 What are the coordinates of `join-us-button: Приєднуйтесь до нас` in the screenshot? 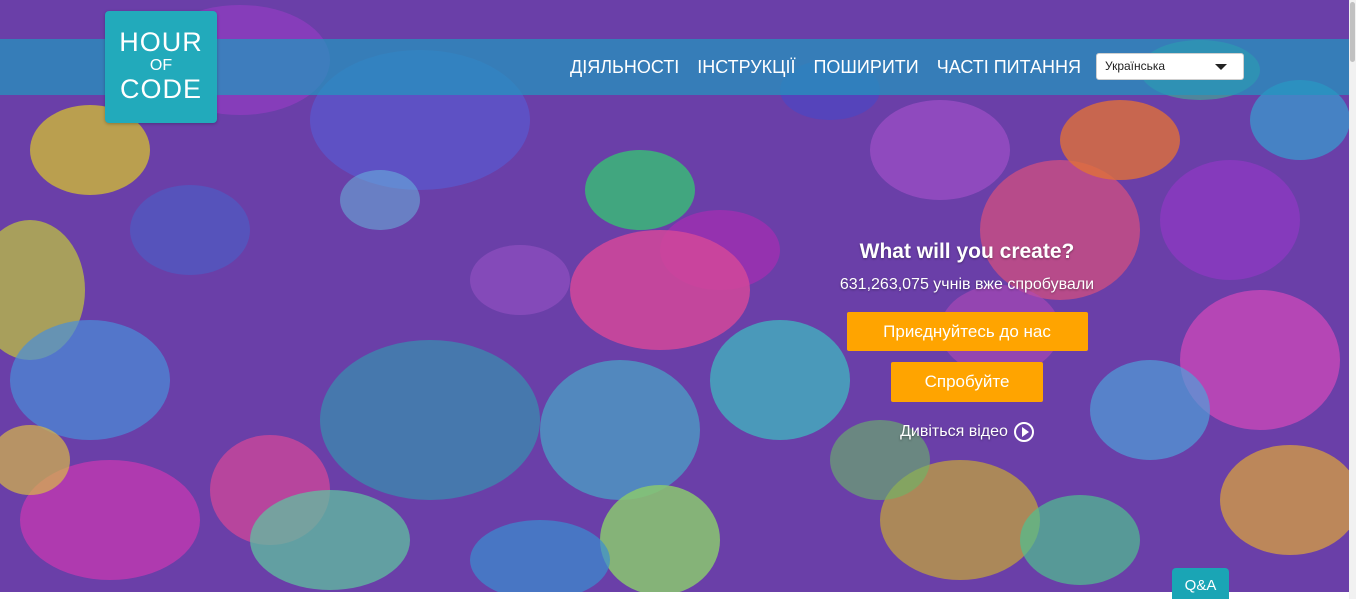 It's located at (967, 331).